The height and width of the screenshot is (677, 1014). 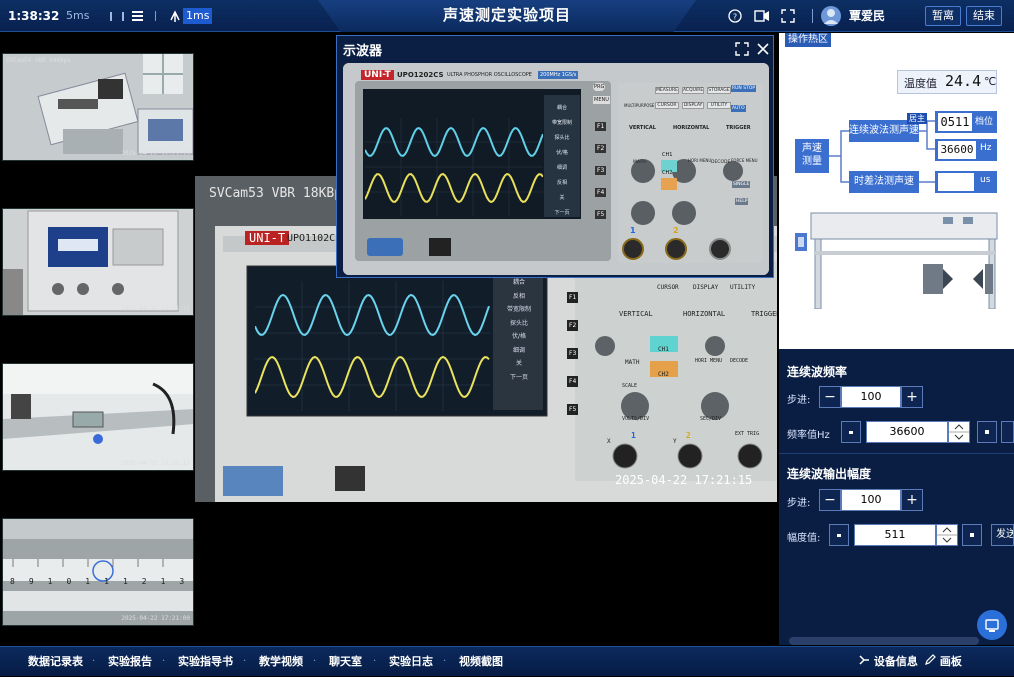 I want to click on canvas-link: 画板, so click(x=943, y=662).